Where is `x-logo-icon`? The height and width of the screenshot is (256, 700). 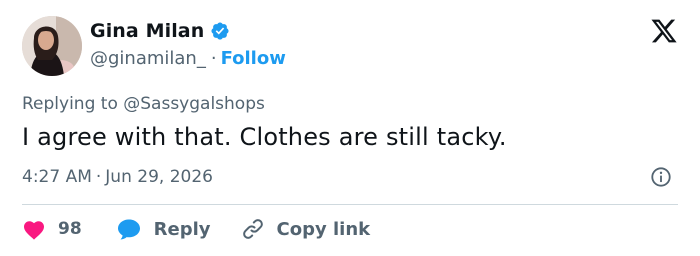 x-logo-icon is located at coordinates (664, 31).